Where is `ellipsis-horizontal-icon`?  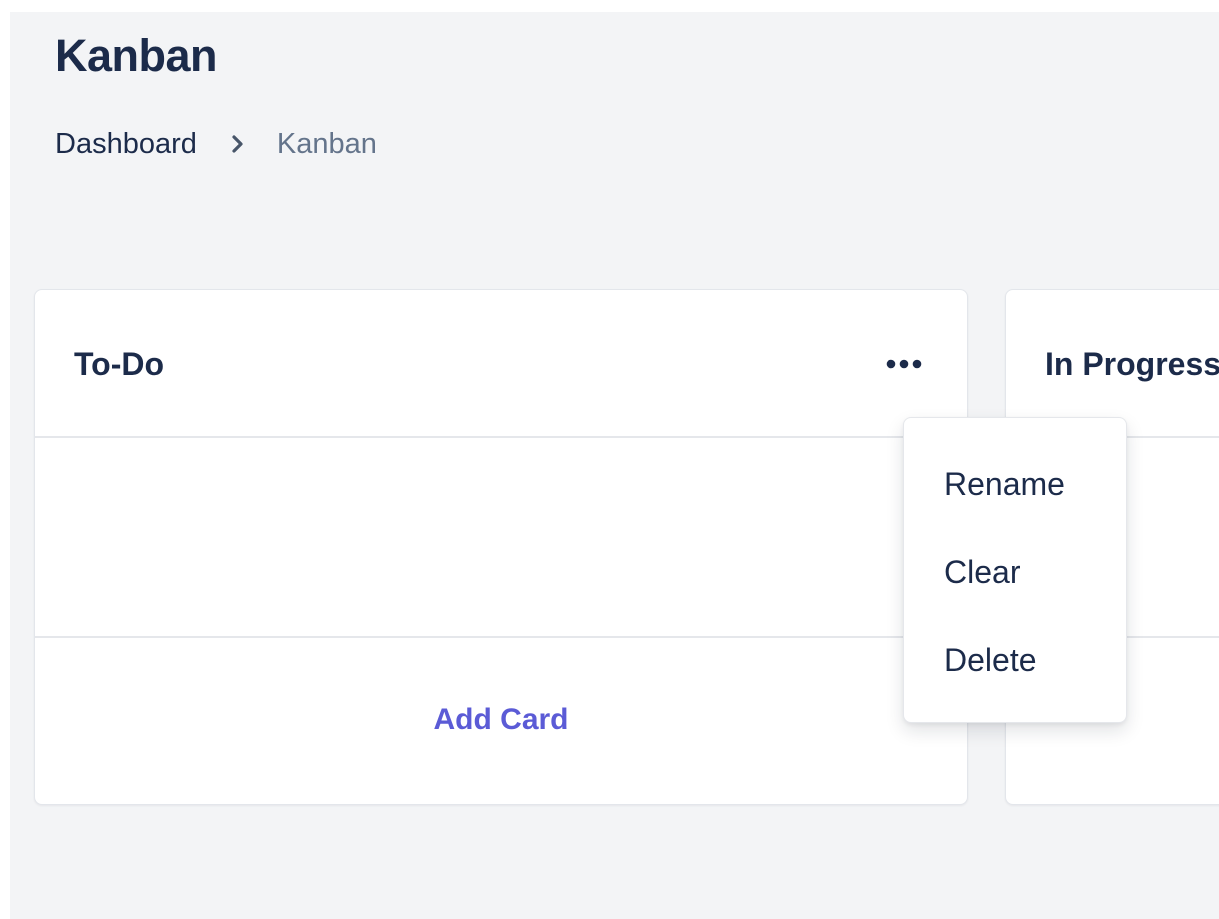
ellipsis-horizontal-icon is located at coordinates (904, 364).